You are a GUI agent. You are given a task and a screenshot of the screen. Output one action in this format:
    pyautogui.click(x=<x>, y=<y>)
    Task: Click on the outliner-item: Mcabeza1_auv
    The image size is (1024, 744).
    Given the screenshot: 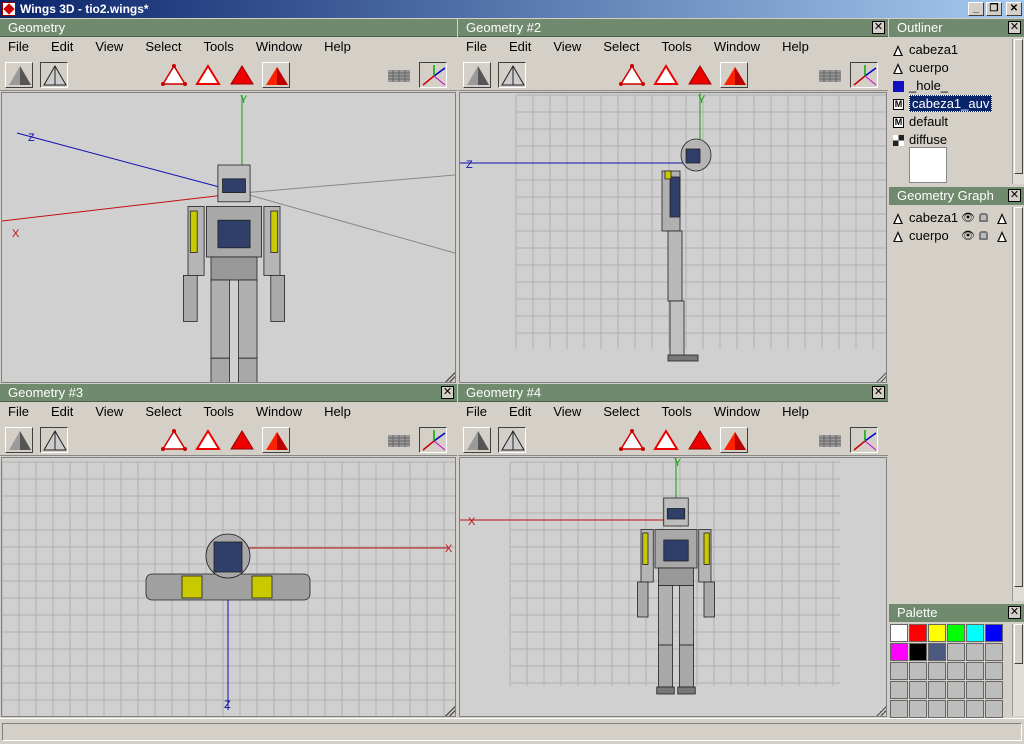 What is the action you would take?
    pyautogui.click(x=942, y=104)
    